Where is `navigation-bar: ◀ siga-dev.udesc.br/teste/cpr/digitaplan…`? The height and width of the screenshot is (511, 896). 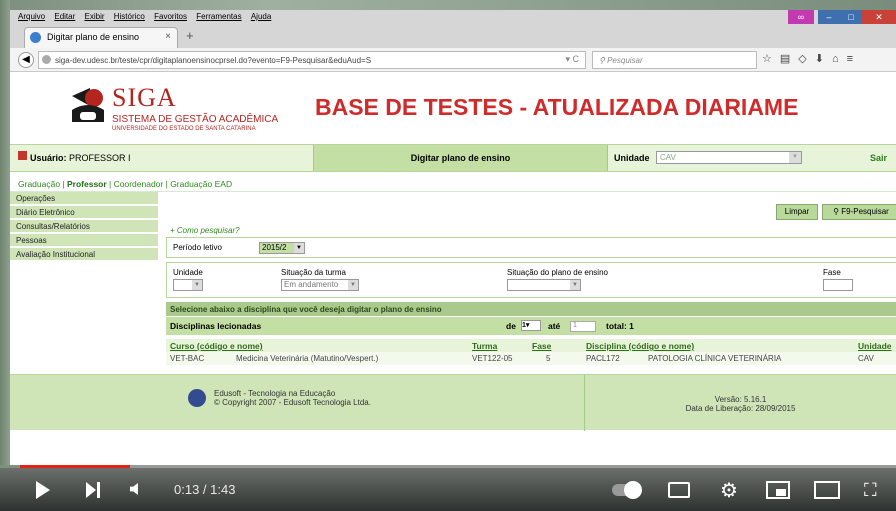 navigation-bar: ◀ siga-dev.udesc.br/teste/cpr/digitaplan… is located at coordinates (453, 60).